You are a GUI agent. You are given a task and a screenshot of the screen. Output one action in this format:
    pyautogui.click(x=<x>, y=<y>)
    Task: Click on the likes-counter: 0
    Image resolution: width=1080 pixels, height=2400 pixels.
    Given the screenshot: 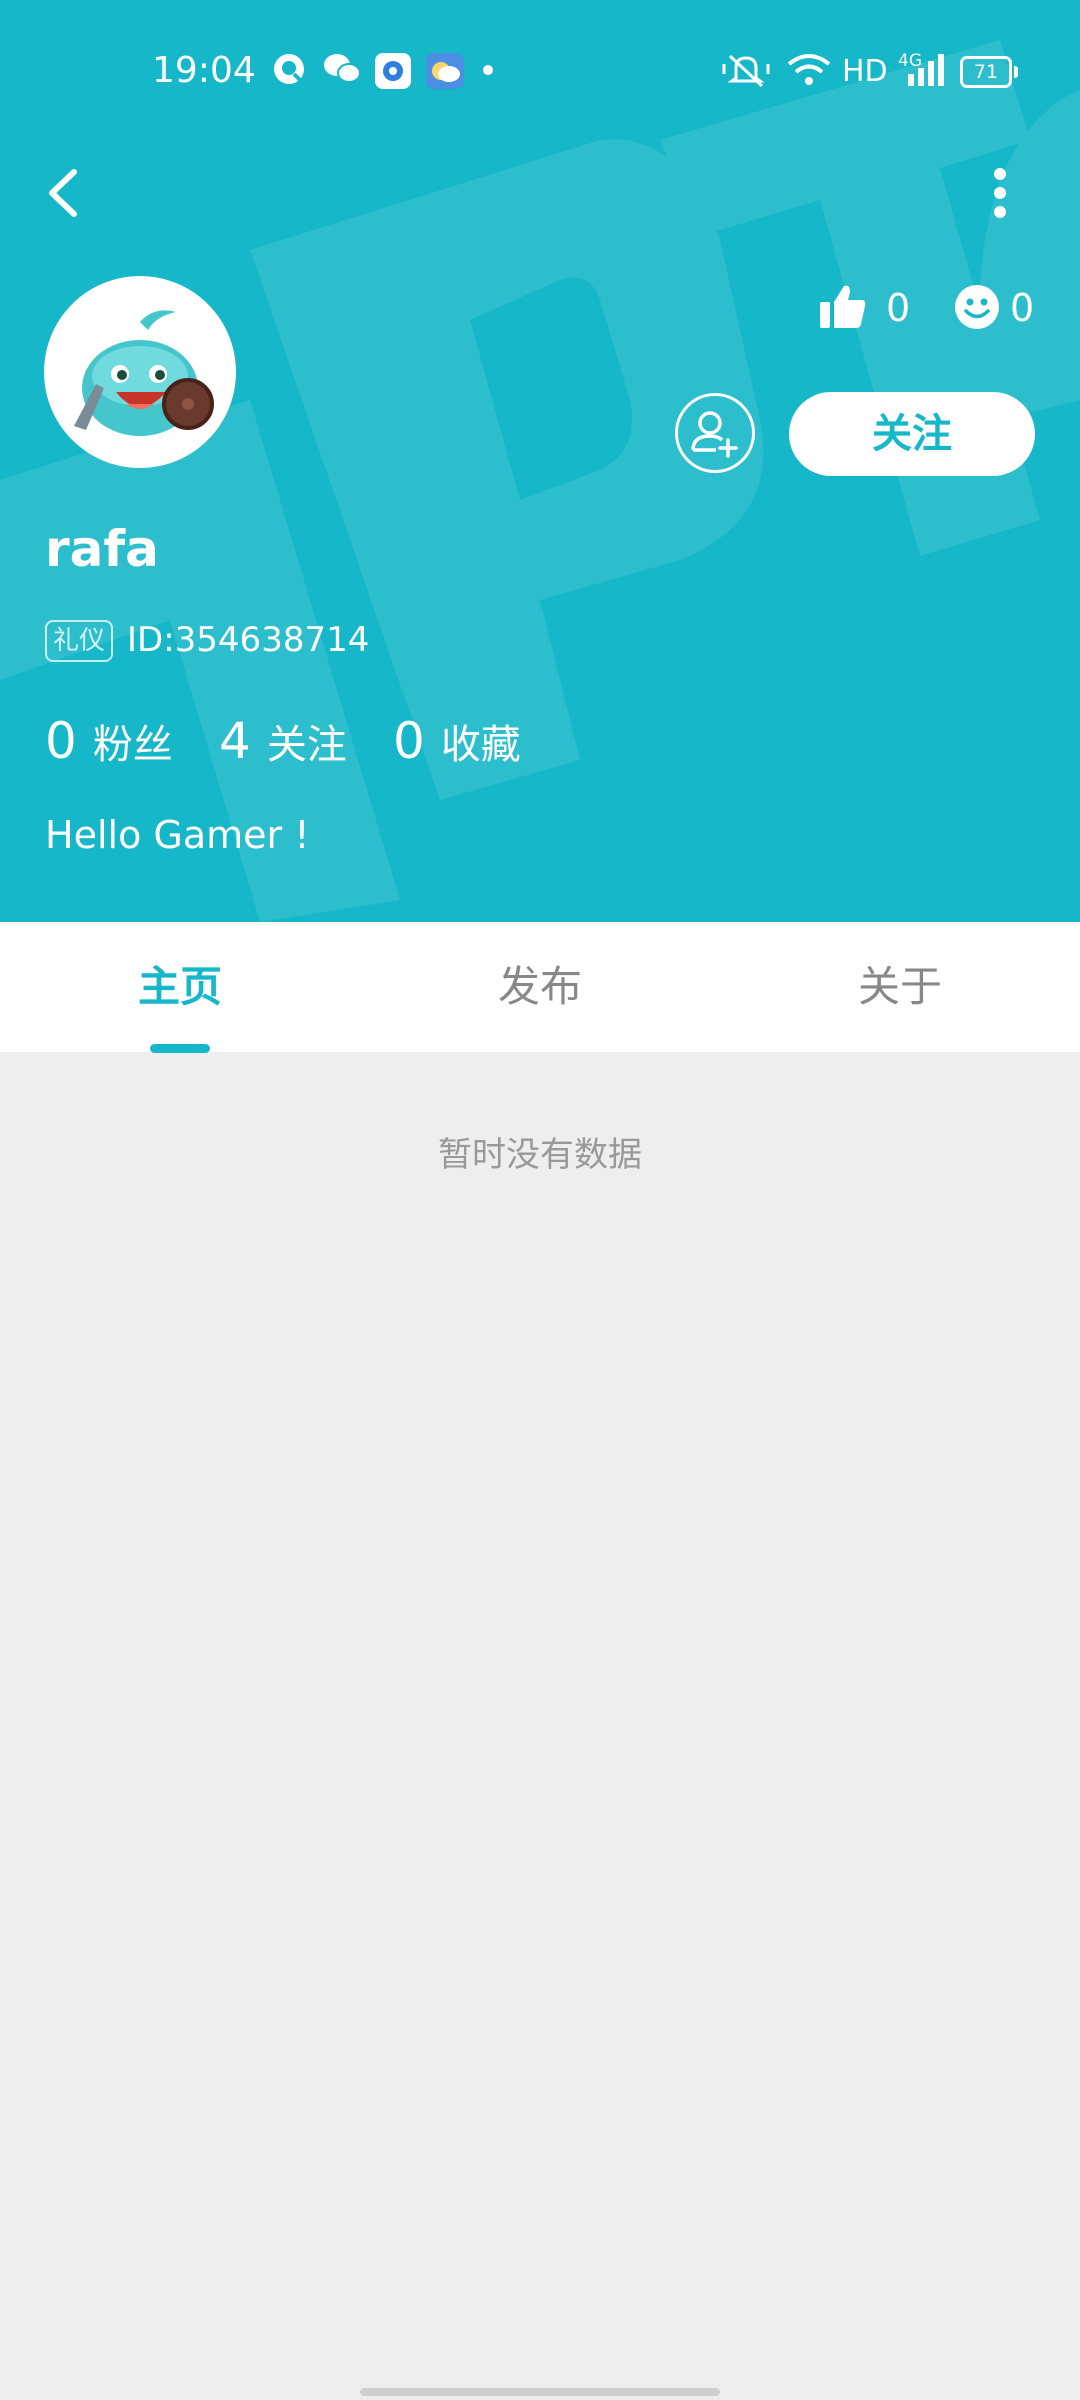 What is the action you would take?
    pyautogui.click(x=873, y=308)
    